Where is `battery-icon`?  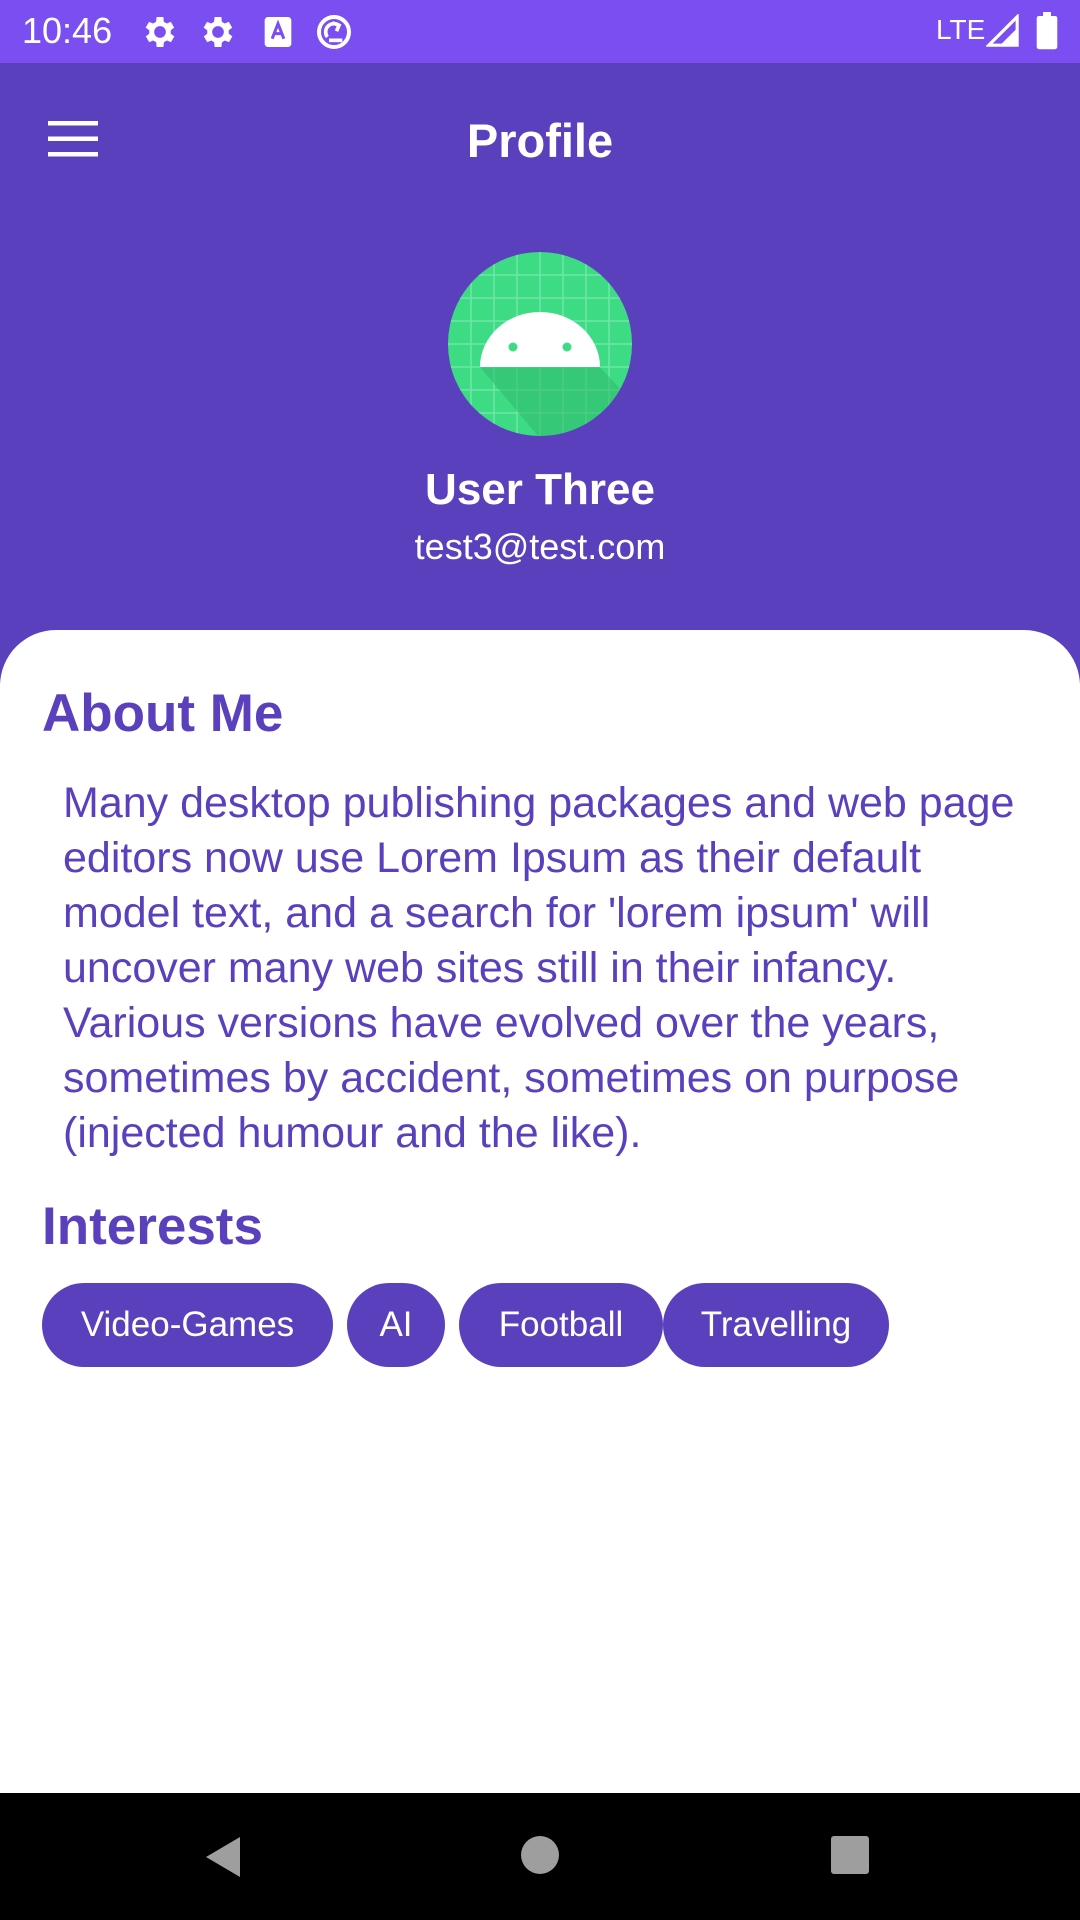
battery-icon is located at coordinates (1047, 31).